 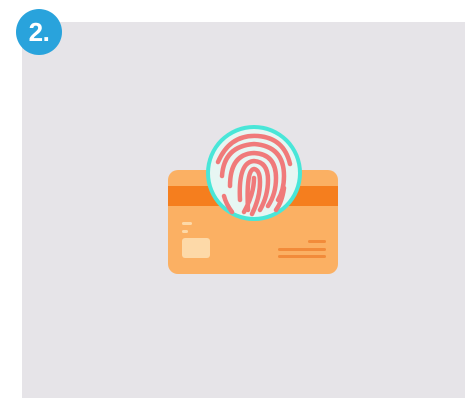 What do you see at coordinates (253, 199) in the screenshot?
I see `fingerprint-card-icon` at bounding box center [253, 199].